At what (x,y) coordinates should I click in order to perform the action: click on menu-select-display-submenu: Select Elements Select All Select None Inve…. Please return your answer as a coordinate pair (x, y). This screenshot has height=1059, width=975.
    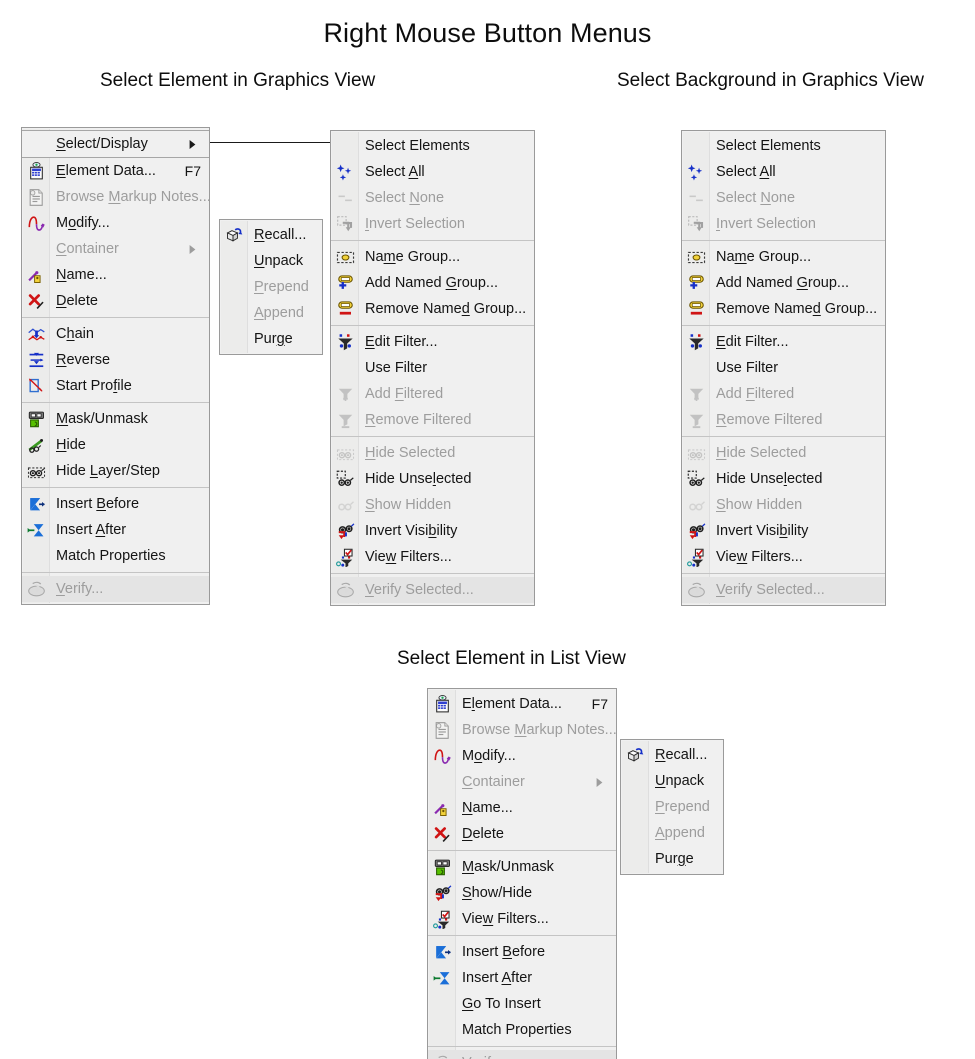
    Looking at the image, I should click on (432, 368).